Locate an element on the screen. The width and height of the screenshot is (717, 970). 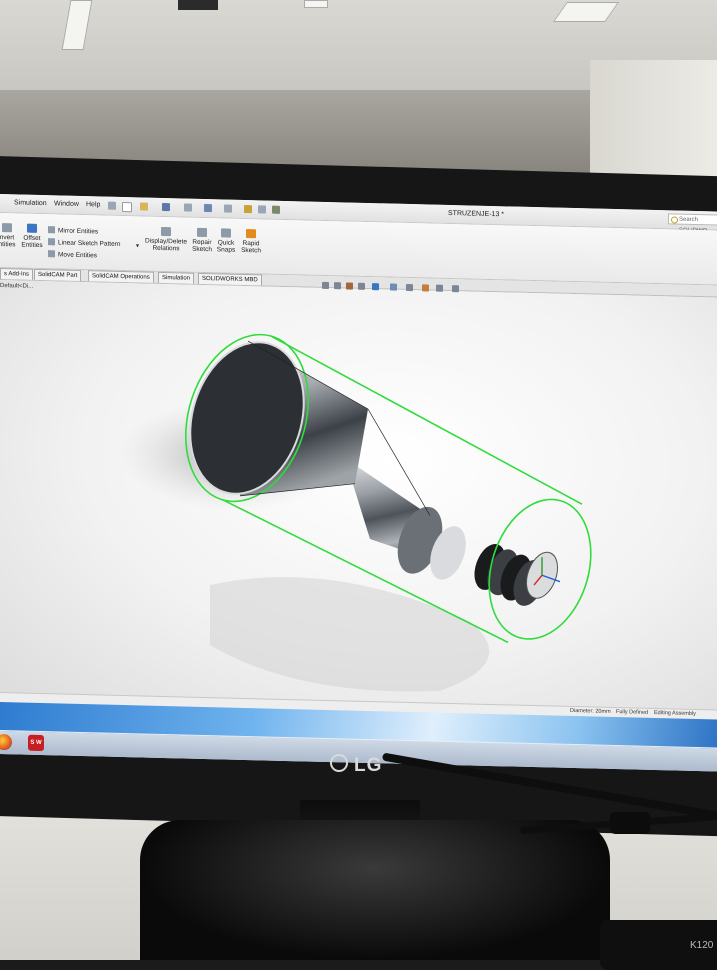
print-icon is located at coordinates (188, 207).